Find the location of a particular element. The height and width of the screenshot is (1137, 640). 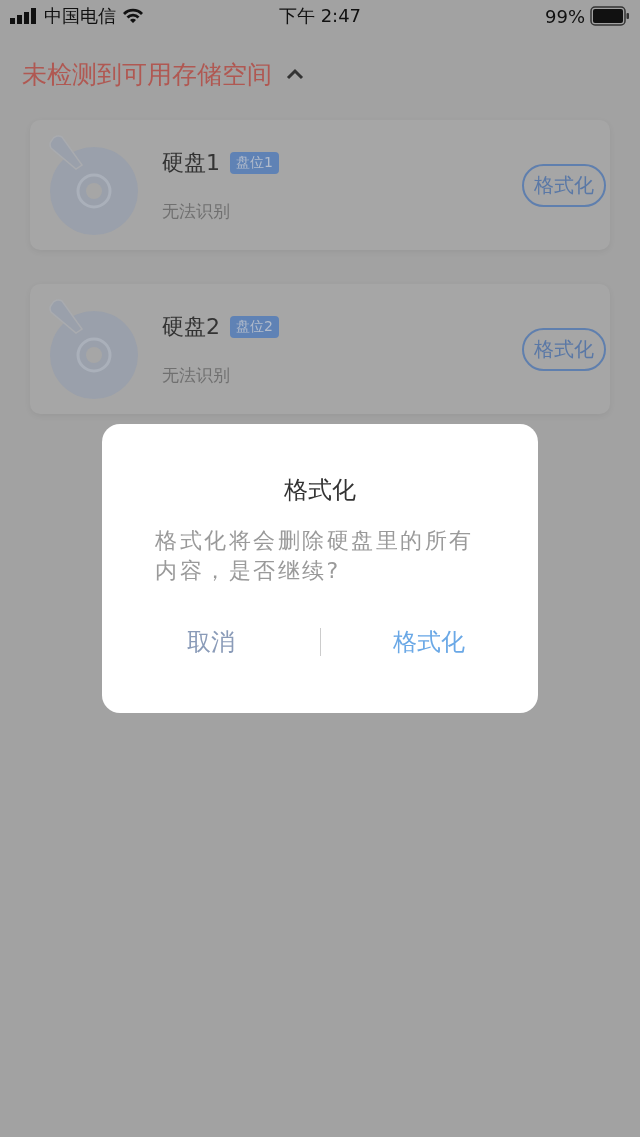

section-title: 未检测到可用存储空间 is located at coordinates (147, 74).